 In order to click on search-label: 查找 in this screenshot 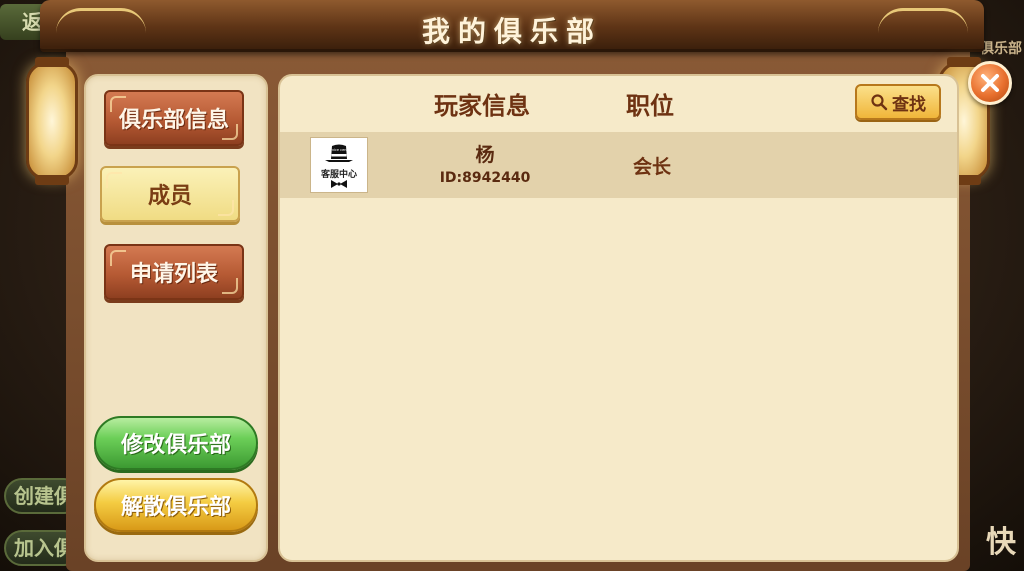, I will do `click(909, 104)`.